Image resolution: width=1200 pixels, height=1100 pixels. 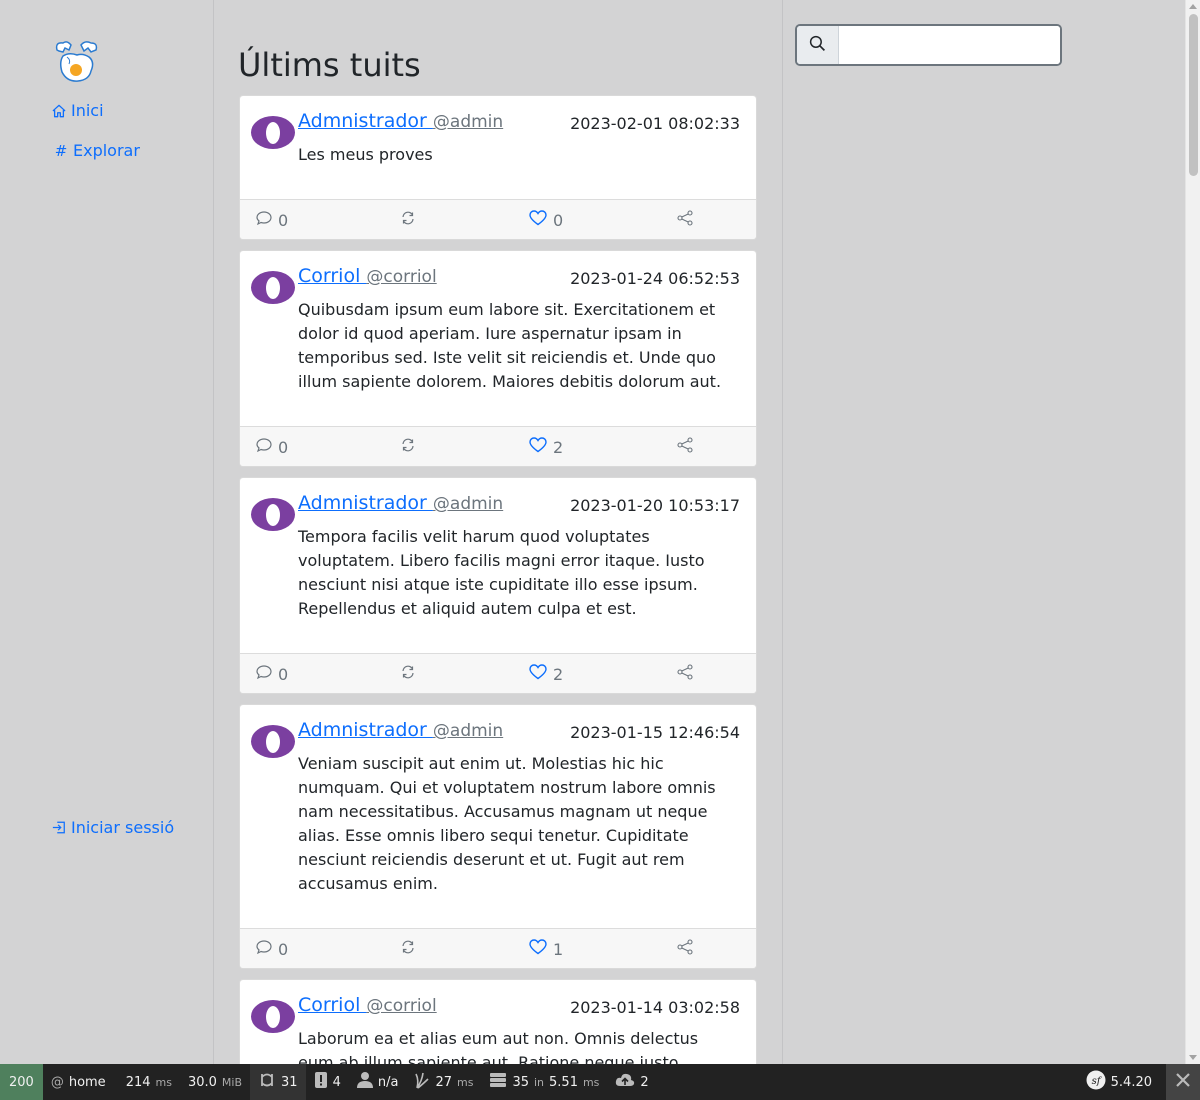 I want to click on like-count: 2, so click(x=558, y=447).